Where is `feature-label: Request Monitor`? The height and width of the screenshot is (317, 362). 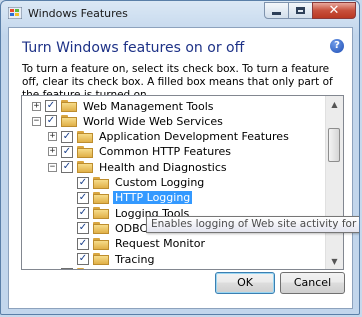
feature-label: Request Monitor is located at coordinates (160, 243).